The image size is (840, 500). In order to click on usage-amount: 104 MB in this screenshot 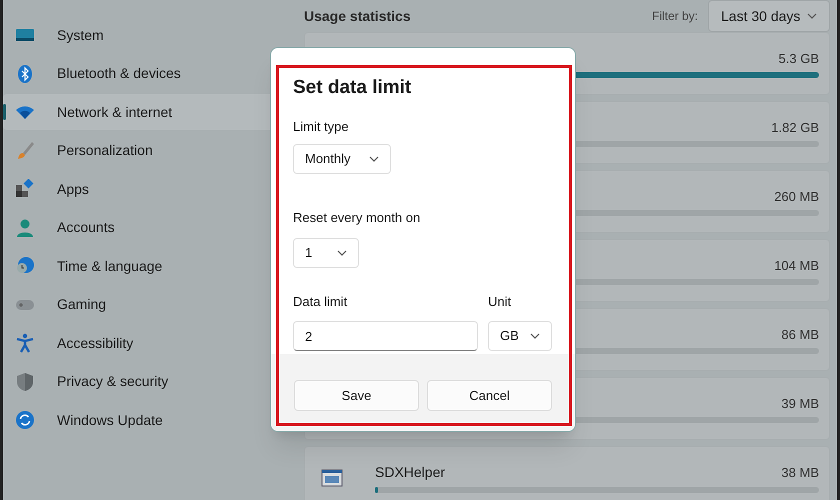, I will do `click(796, 265)`.